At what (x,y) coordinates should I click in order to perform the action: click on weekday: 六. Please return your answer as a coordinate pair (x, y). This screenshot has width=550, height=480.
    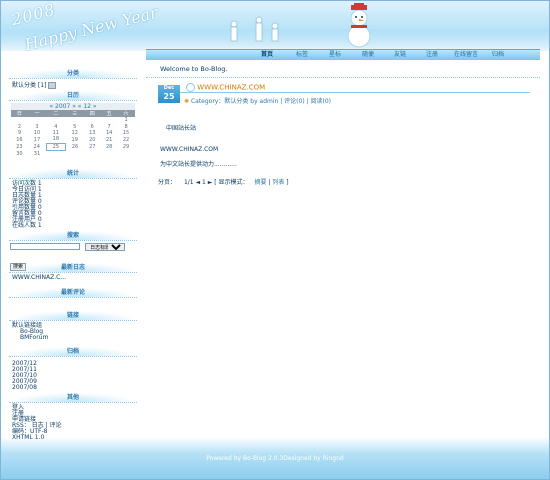
    Looking at the image, I should click on (126, 113).